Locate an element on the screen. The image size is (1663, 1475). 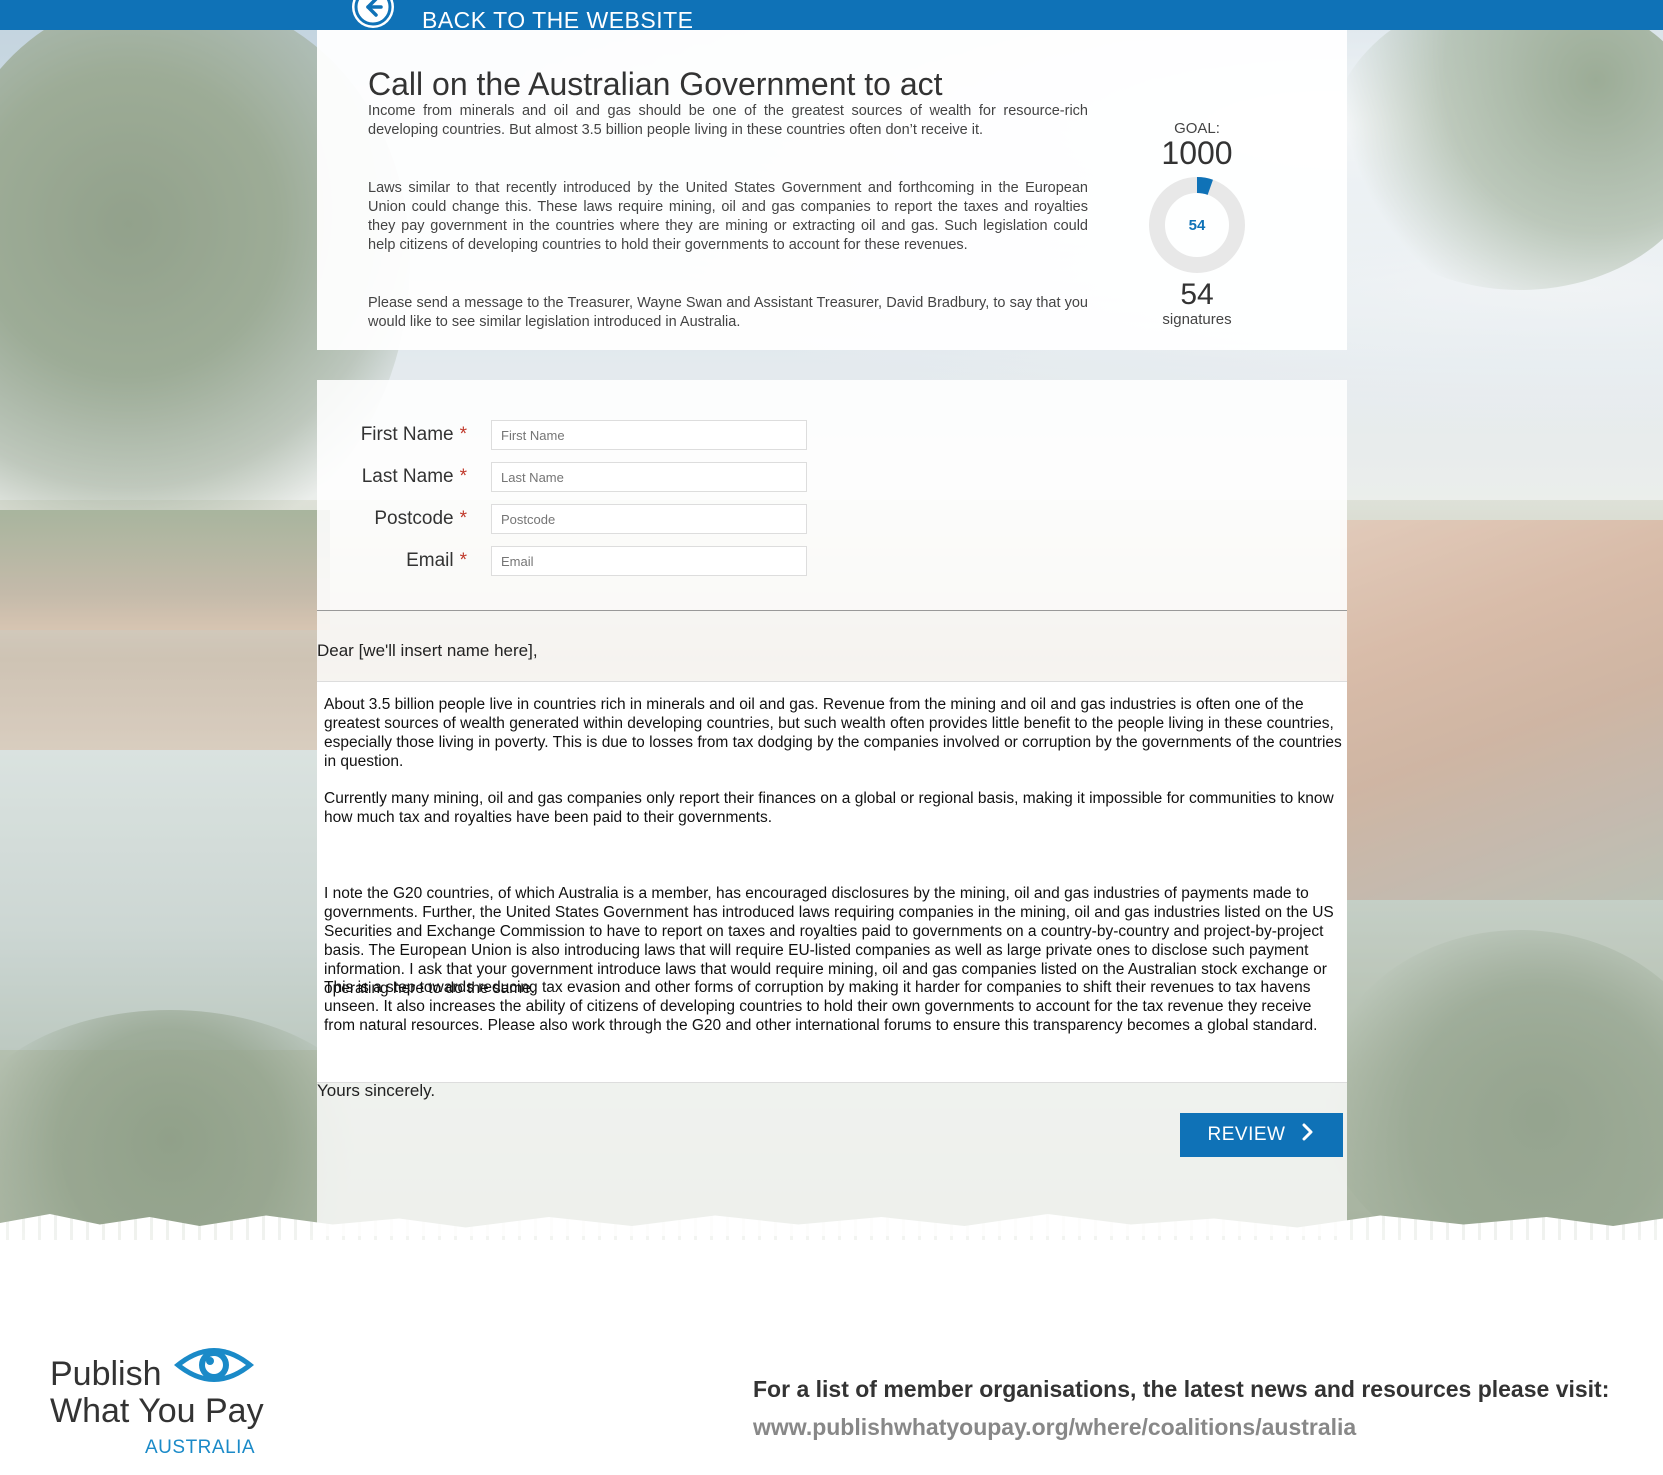
progress-center-value: 54 is located at coordinates (1197, 225).